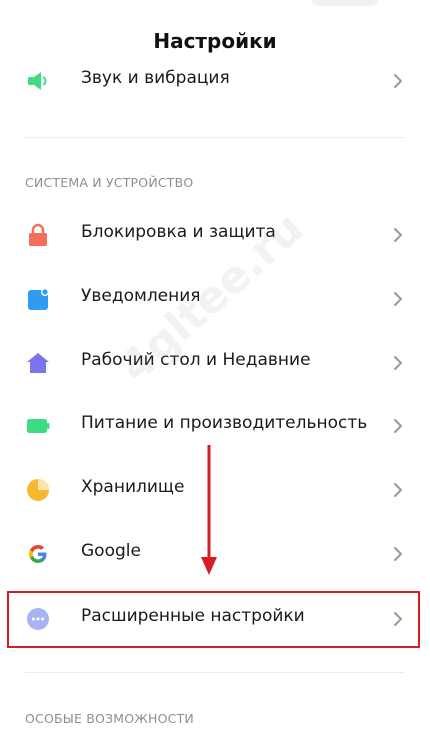  I want to click on top-pill, so click(345, 3).